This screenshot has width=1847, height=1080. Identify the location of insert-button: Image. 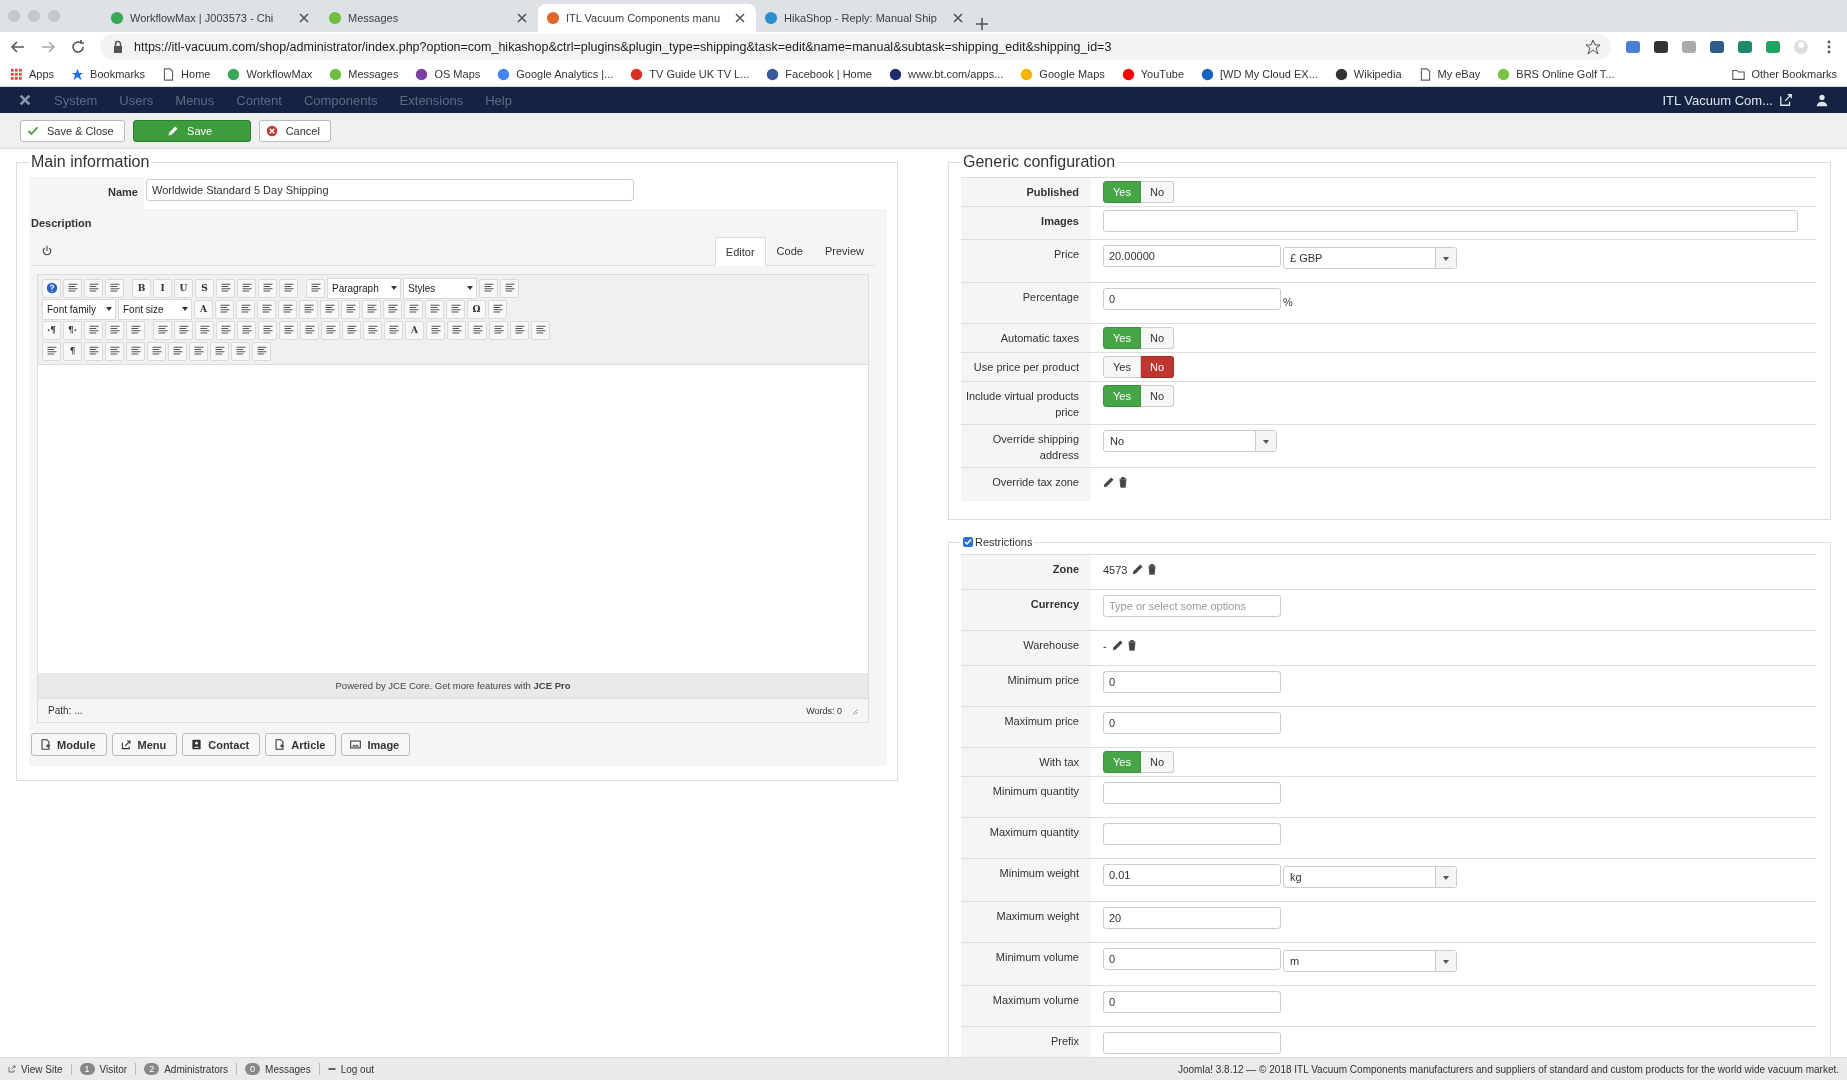
(376, 744).